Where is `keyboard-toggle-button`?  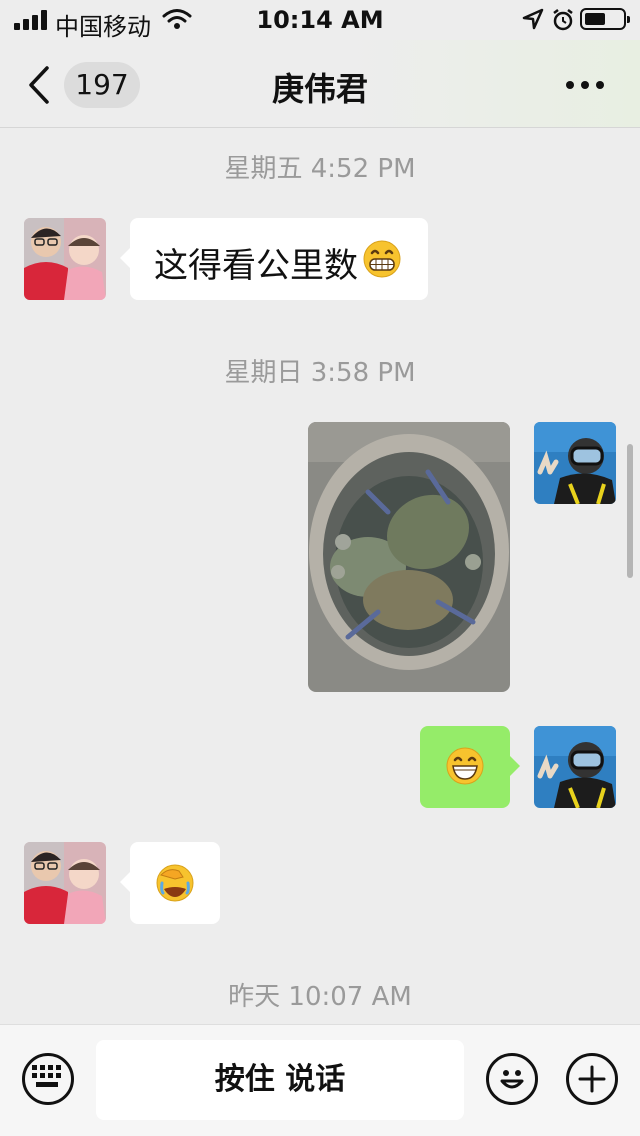 keyboard-toggle-button is located at coordinates (48, 1079).